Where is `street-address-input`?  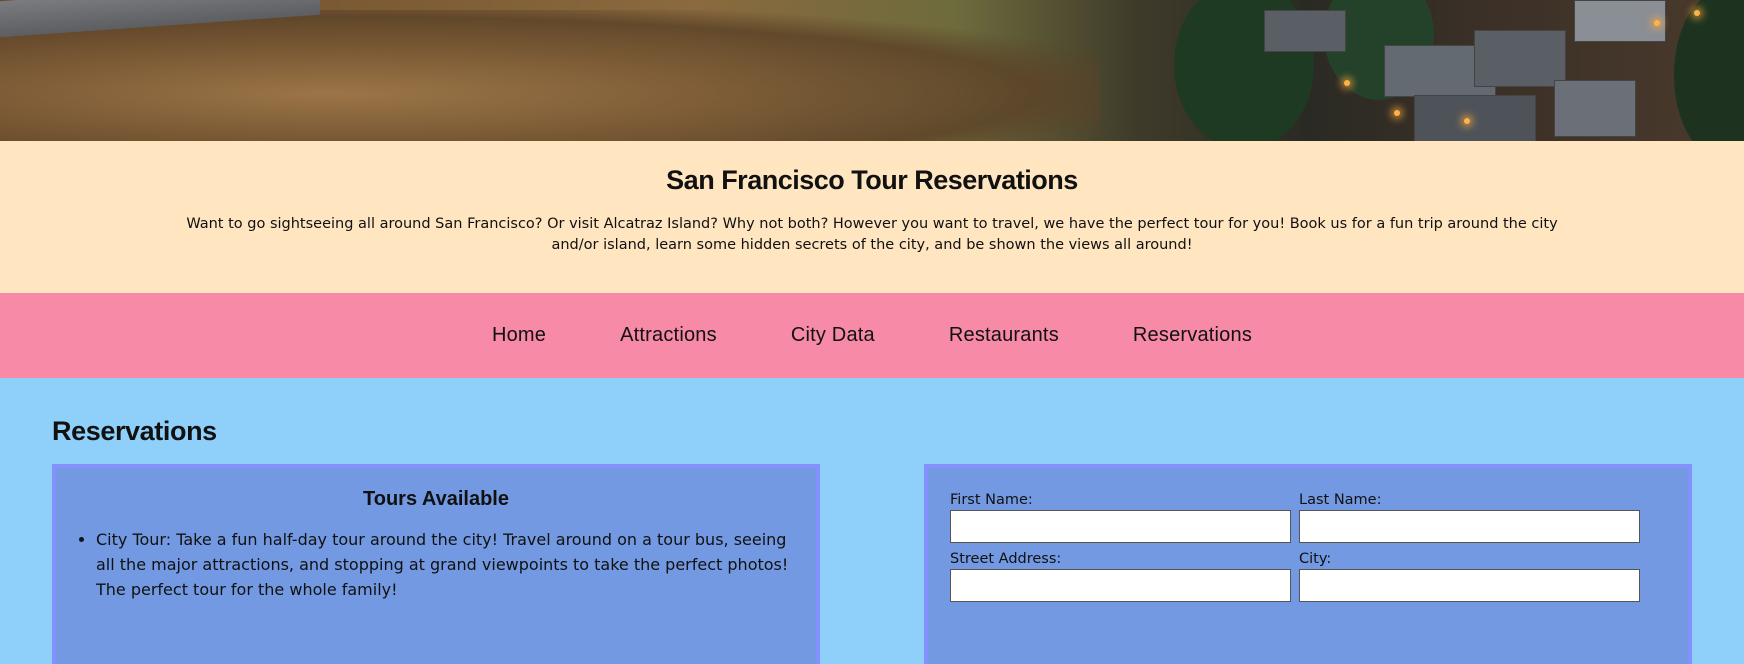 street-address-input is located at coordinates (1120, 585).